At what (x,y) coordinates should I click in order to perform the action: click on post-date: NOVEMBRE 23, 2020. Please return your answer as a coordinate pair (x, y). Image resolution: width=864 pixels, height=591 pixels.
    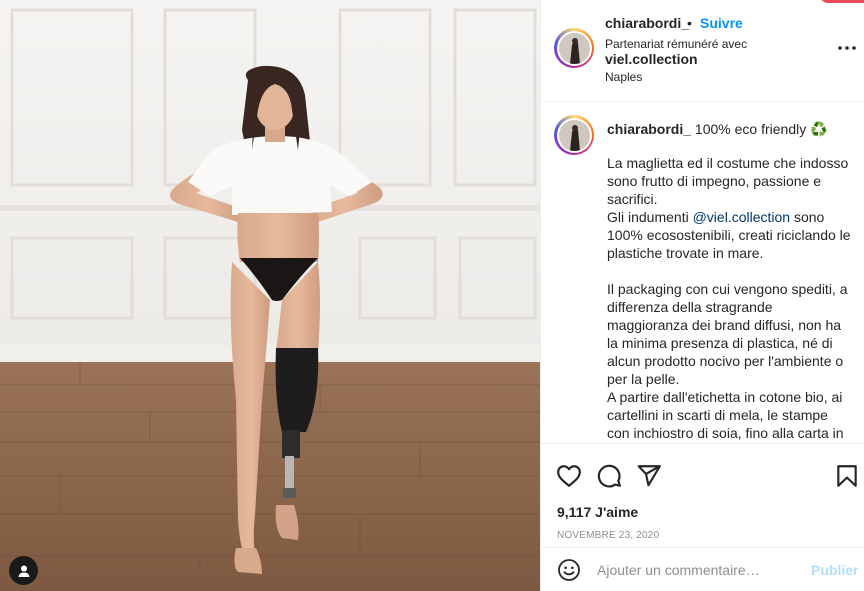
    Looking at the image, I should click on (608, 535).